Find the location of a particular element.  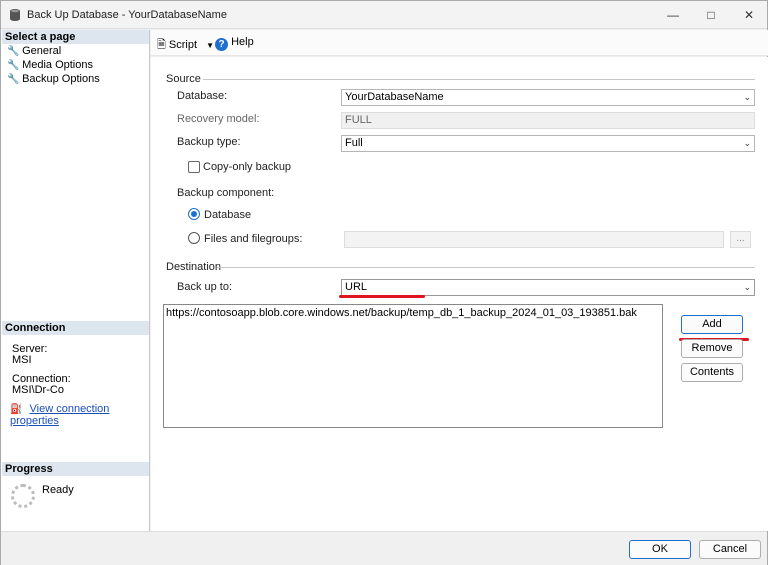

backup-to-select: URL ⌄ is located at coordinates (548, 287).